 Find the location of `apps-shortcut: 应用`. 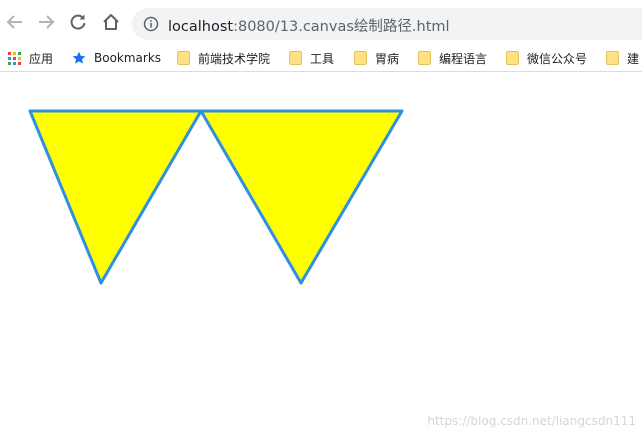

apps-shortcut: 应用 is located at coordinates (30, 58).